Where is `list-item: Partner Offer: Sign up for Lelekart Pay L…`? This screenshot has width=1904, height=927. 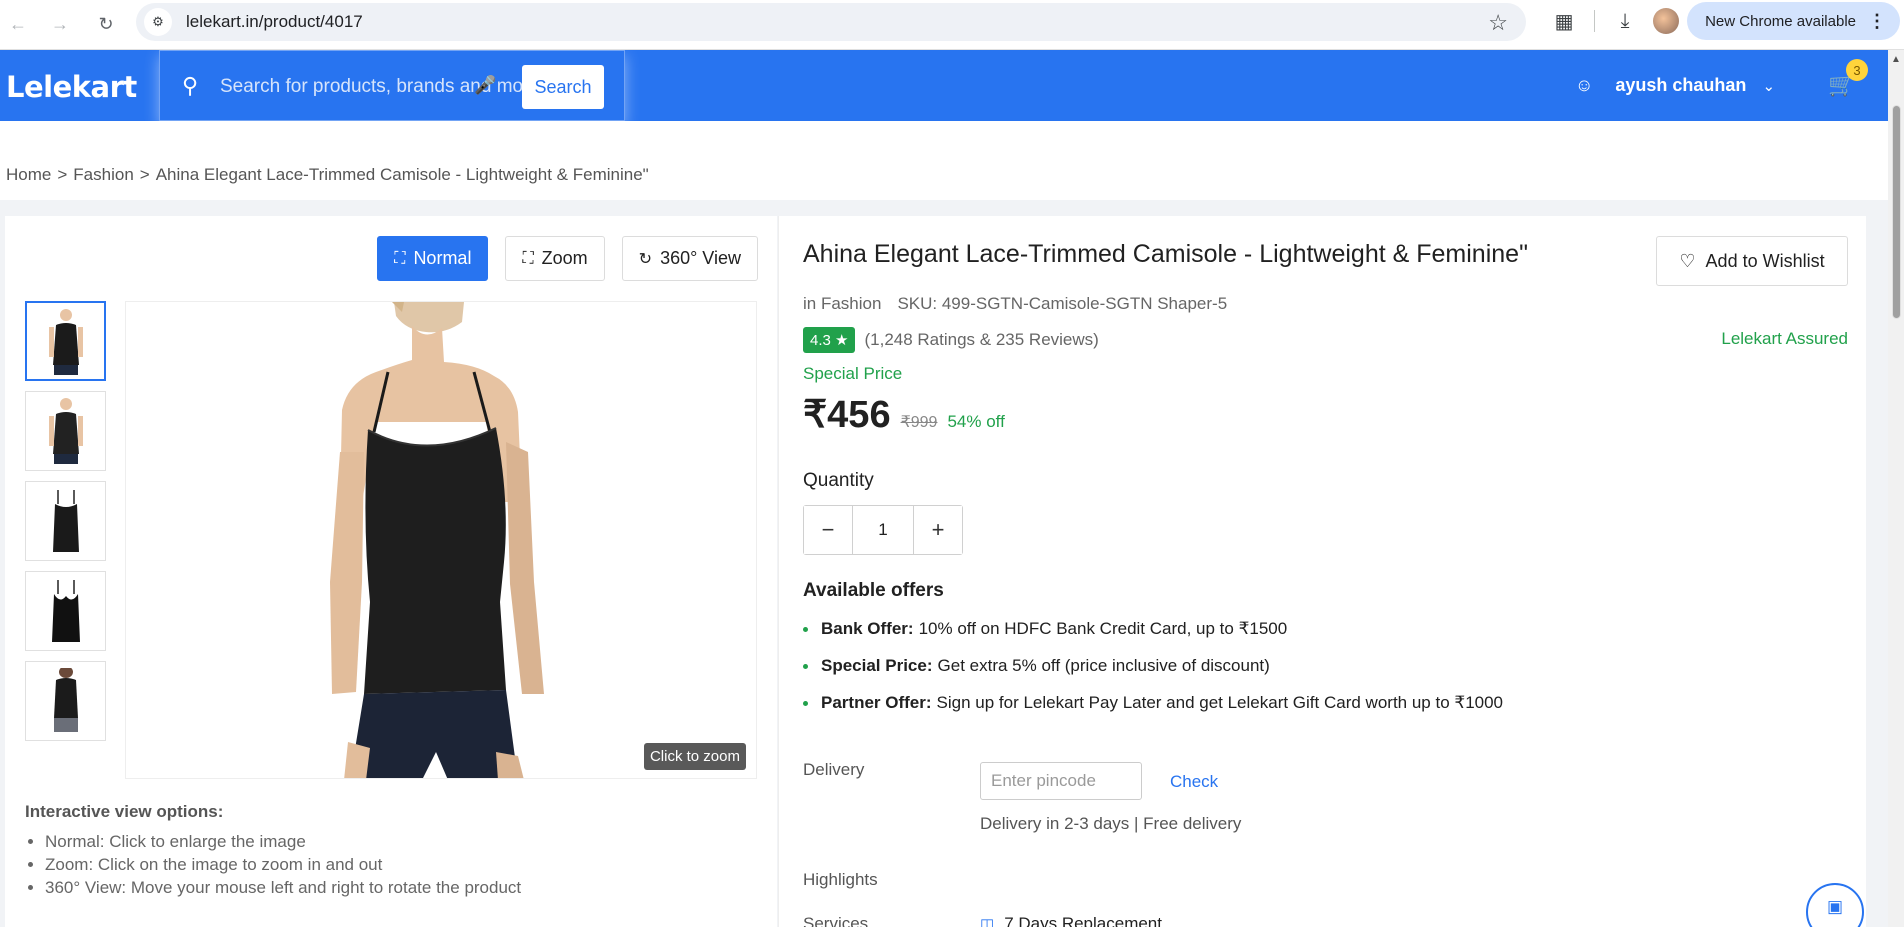 list-item: Partner Offer: Sign up for Lelekart Pay L… is located at coordinates (1153, 703).